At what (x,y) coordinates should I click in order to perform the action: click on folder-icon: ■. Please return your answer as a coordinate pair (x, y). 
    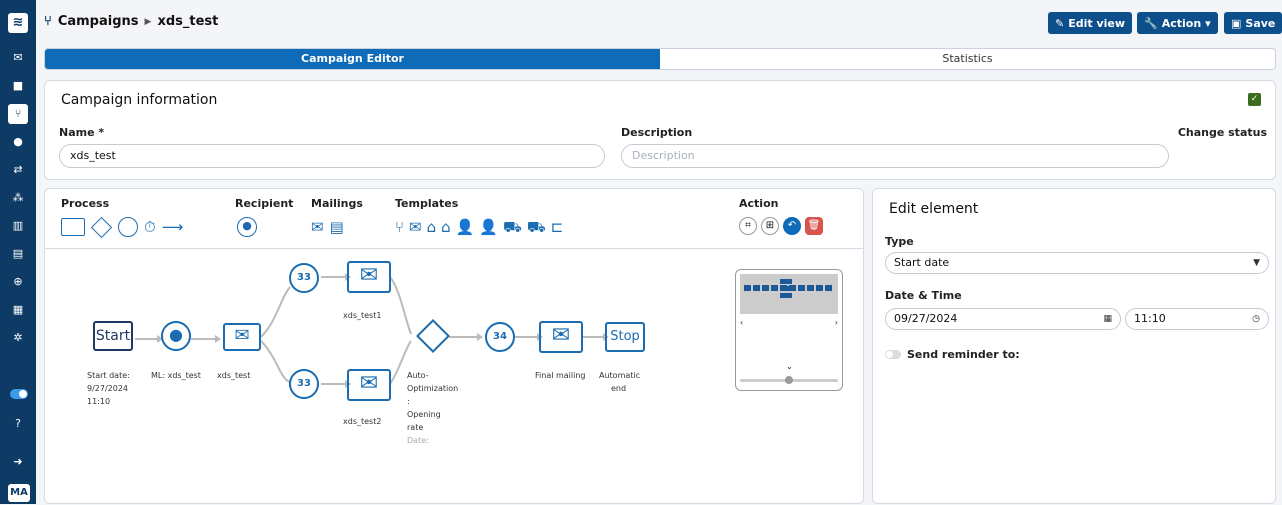
    Looking at the image, I should click on (18, 86).